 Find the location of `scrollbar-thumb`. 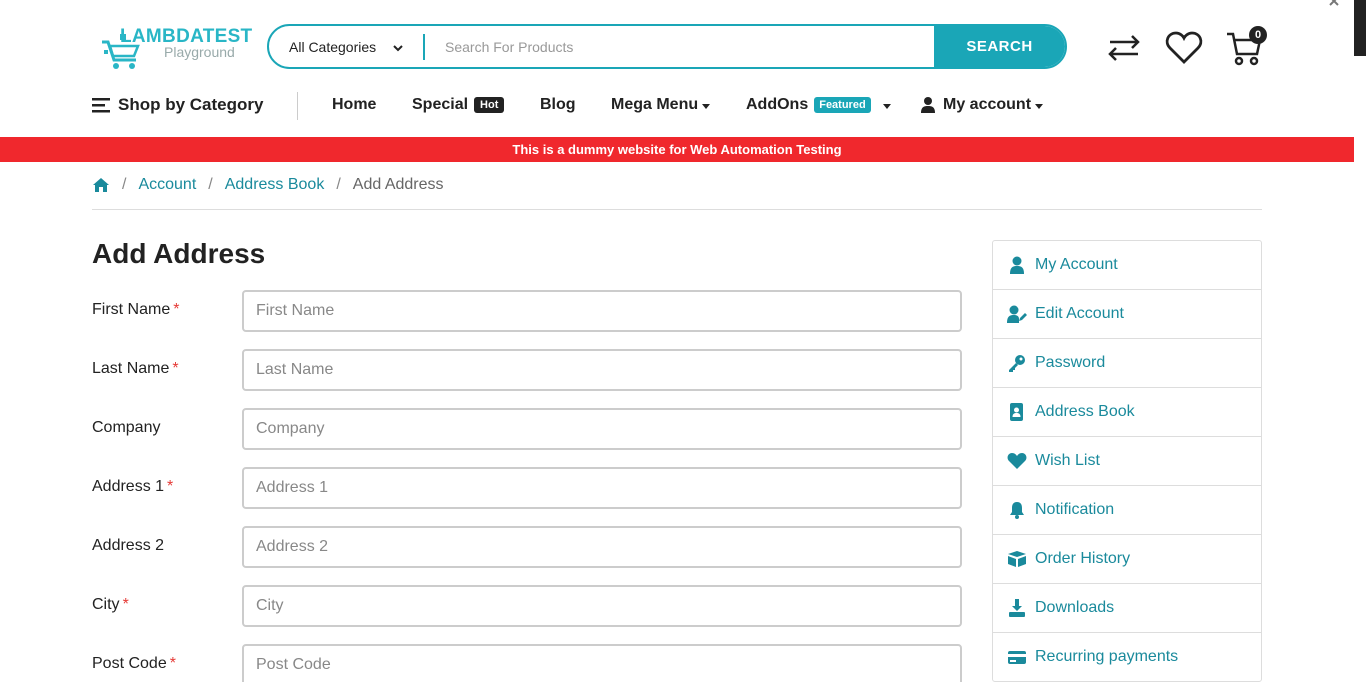

scrollbar-thumb is located at coordinates (1360, 28).